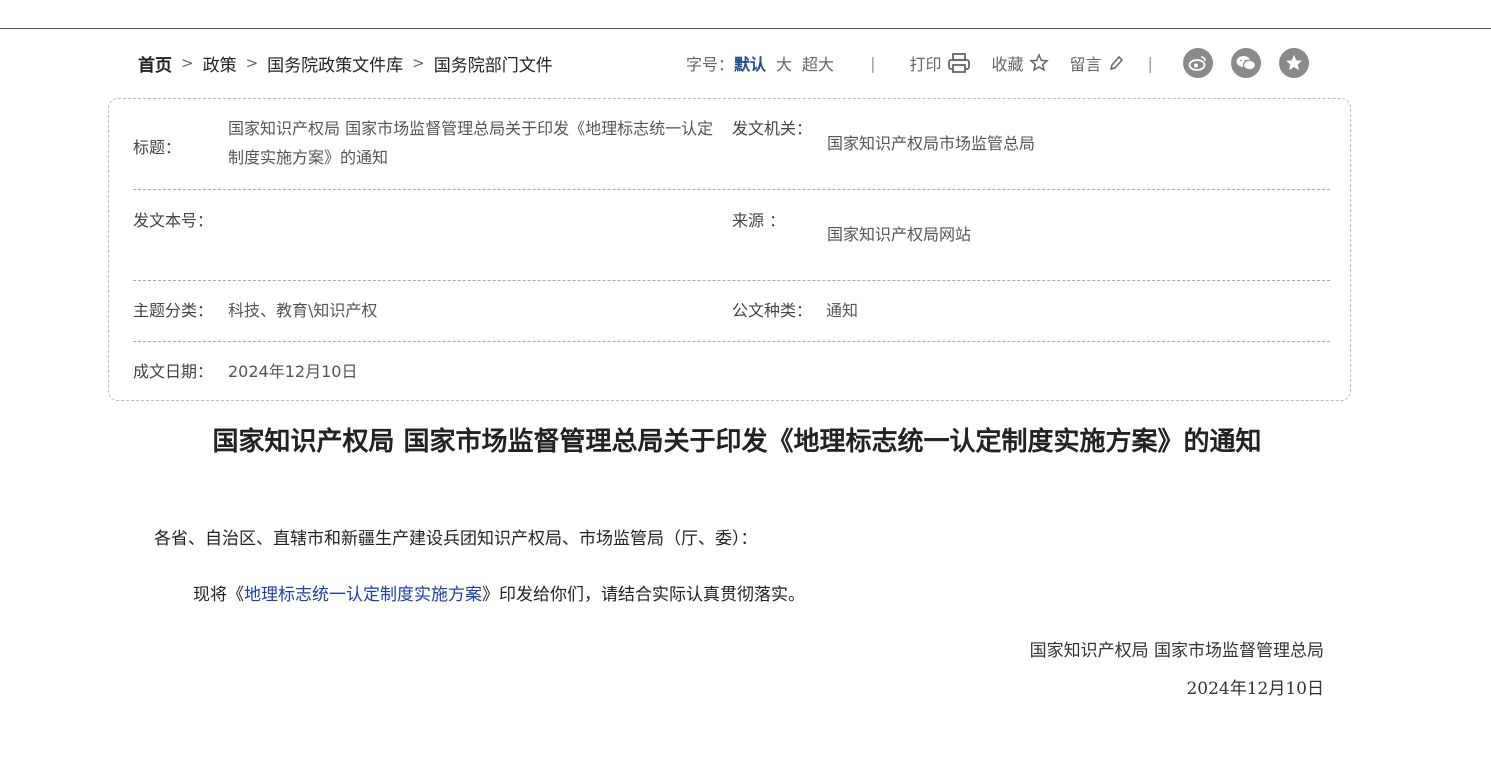 The height and width of the screenshot is (770, 1491). What do you see at coordinates (1039, 62) in the screenshot?
I see `star-icon` at bounding box center [1039, 62].